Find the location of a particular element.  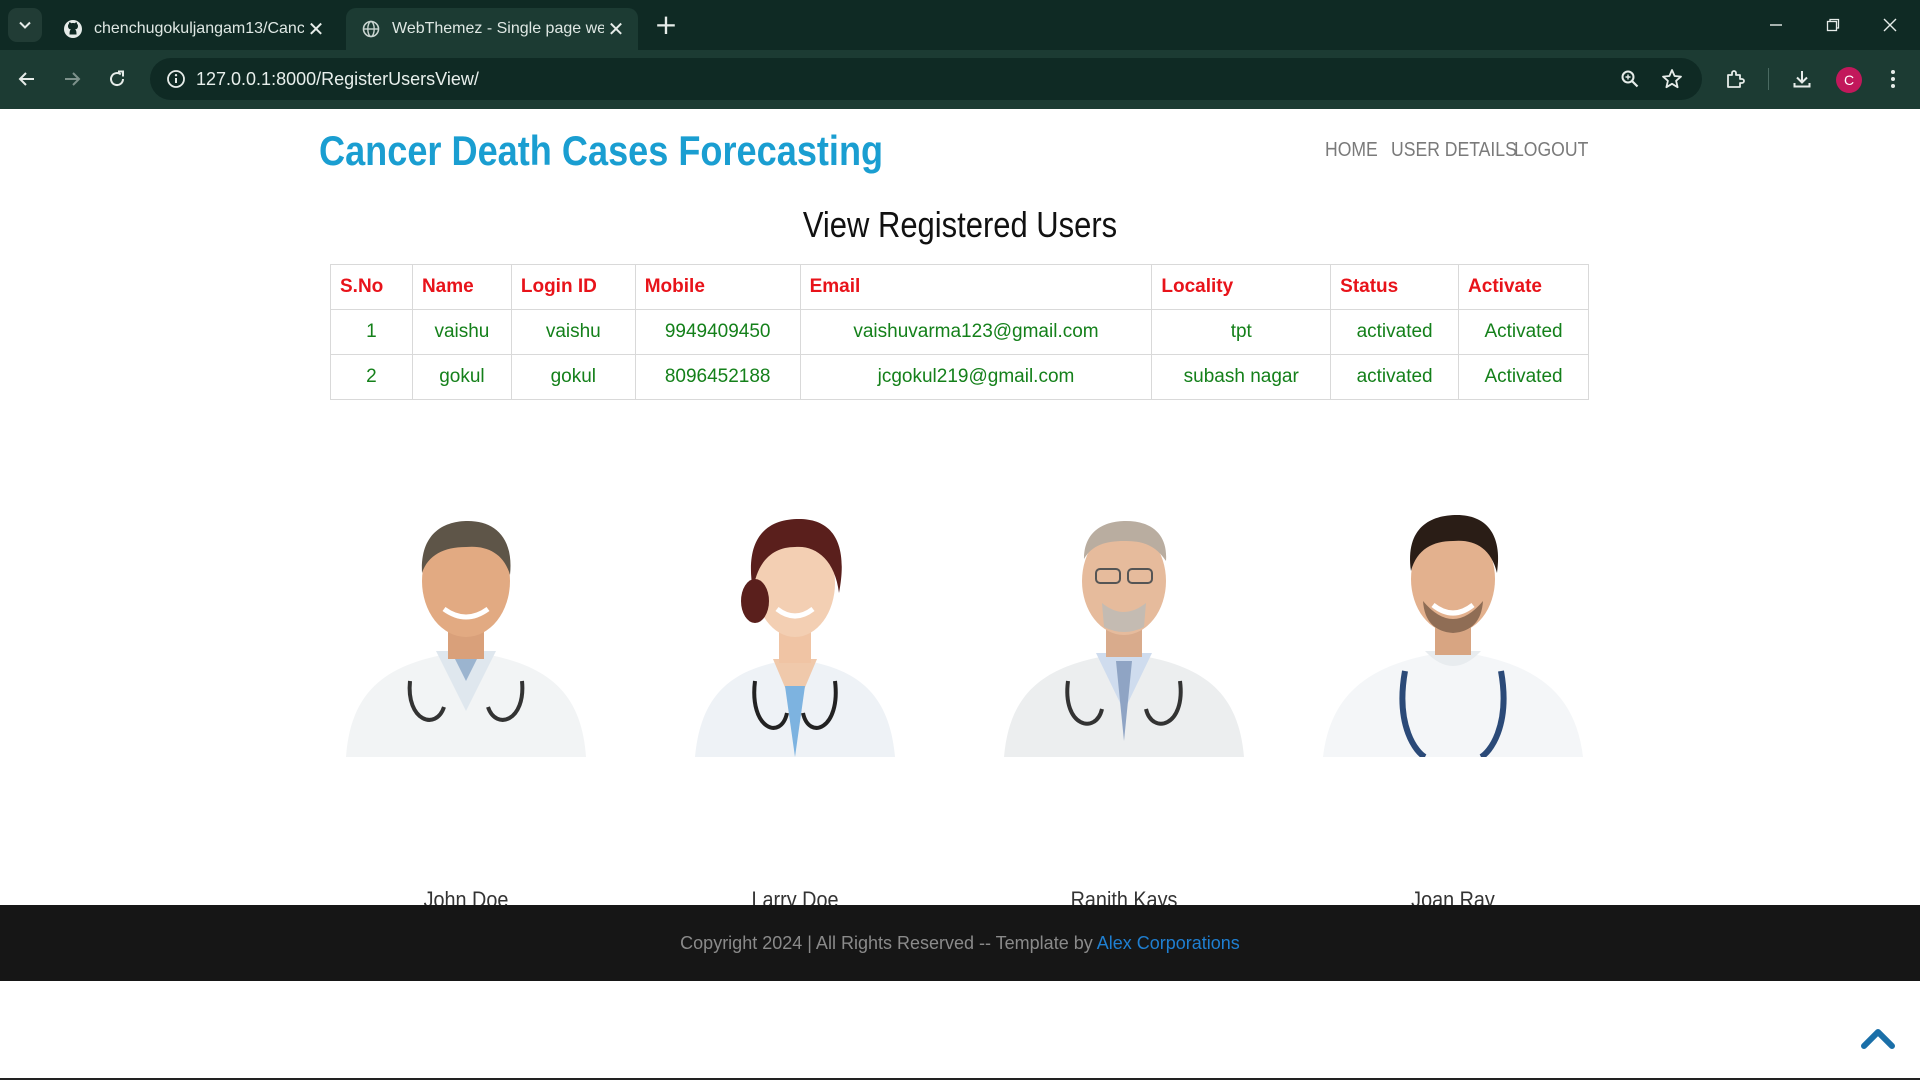

back-to-top-button is located at coordinates (1878, 1037).